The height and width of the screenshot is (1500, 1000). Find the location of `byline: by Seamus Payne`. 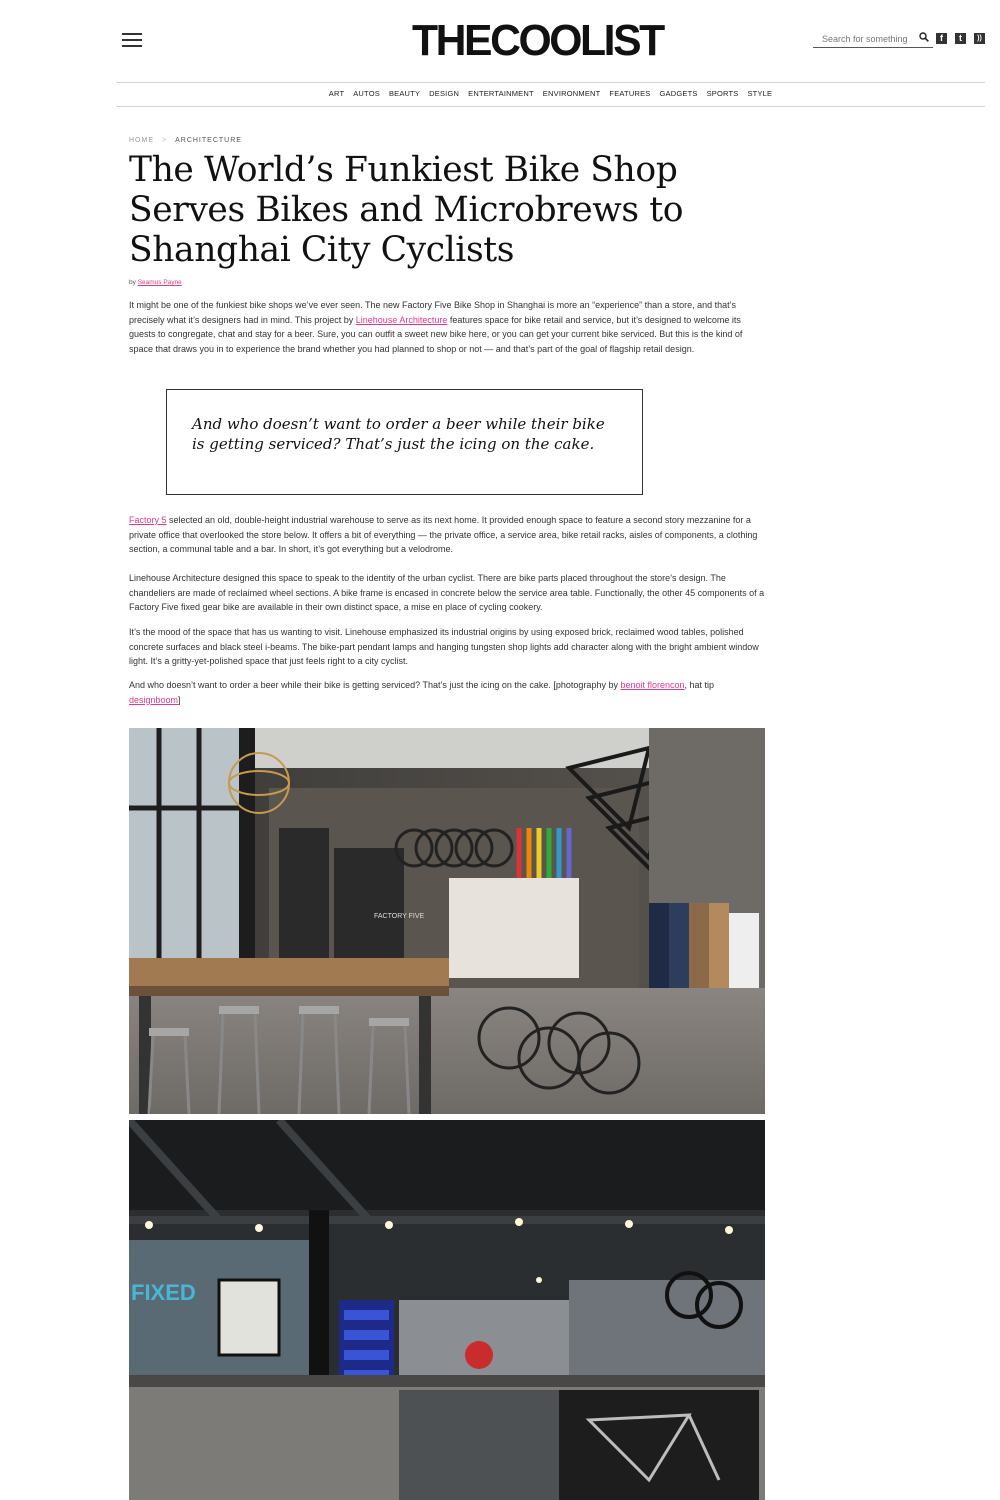

byline: by Seamus Payne is located at coordinates (155, 282).